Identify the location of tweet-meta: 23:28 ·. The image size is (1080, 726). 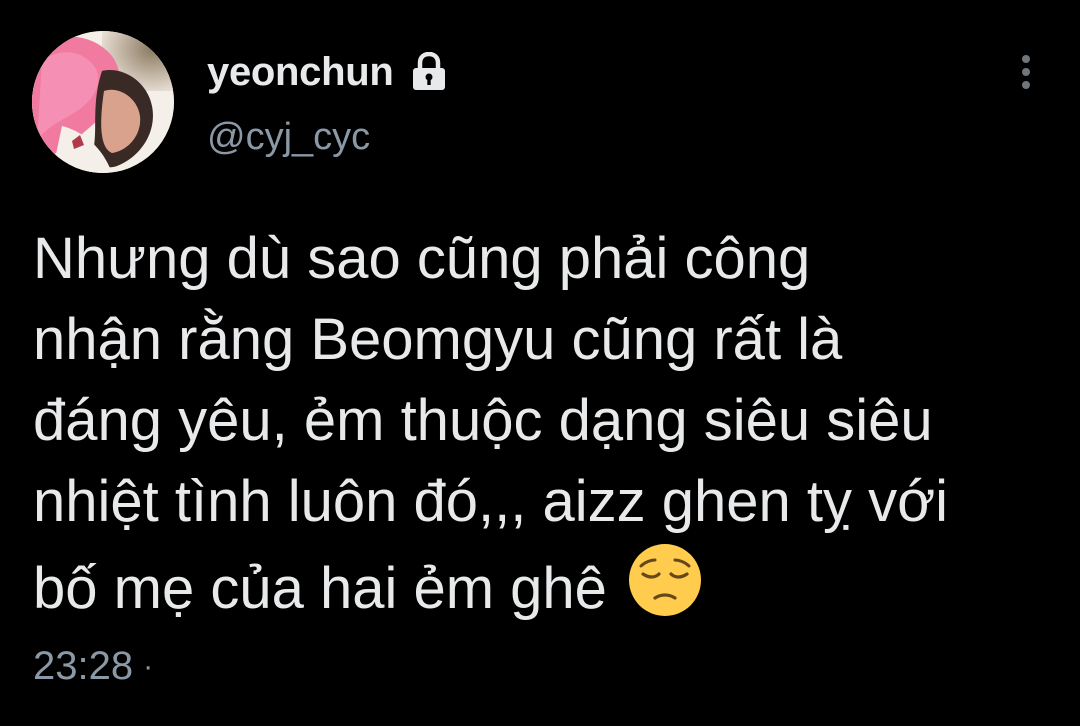
(93, 666).